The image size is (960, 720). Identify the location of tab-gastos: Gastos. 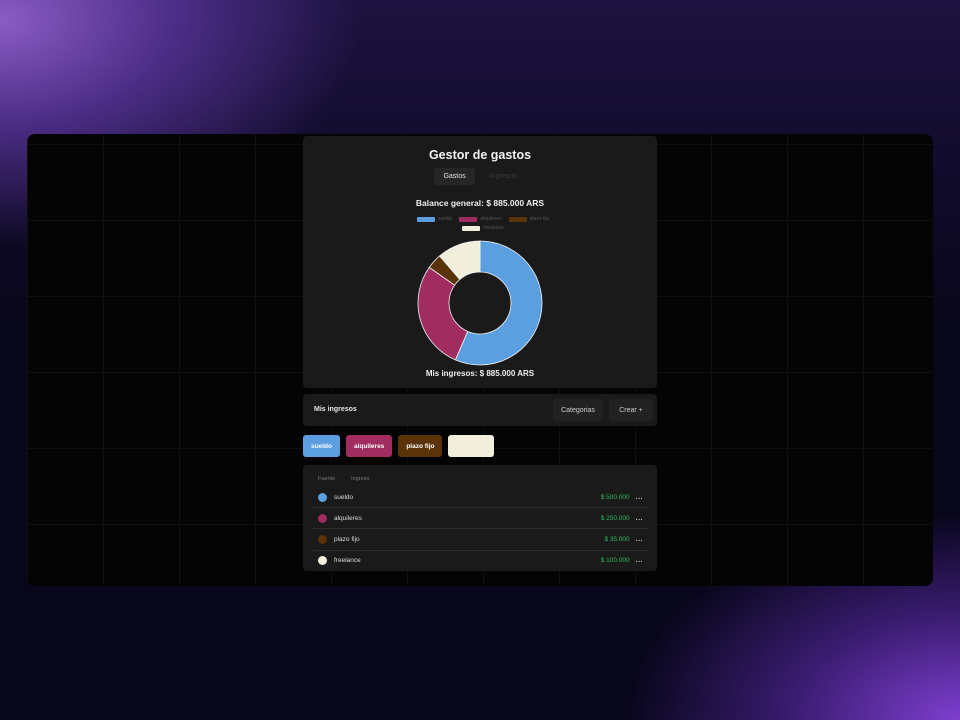
(454, 176).